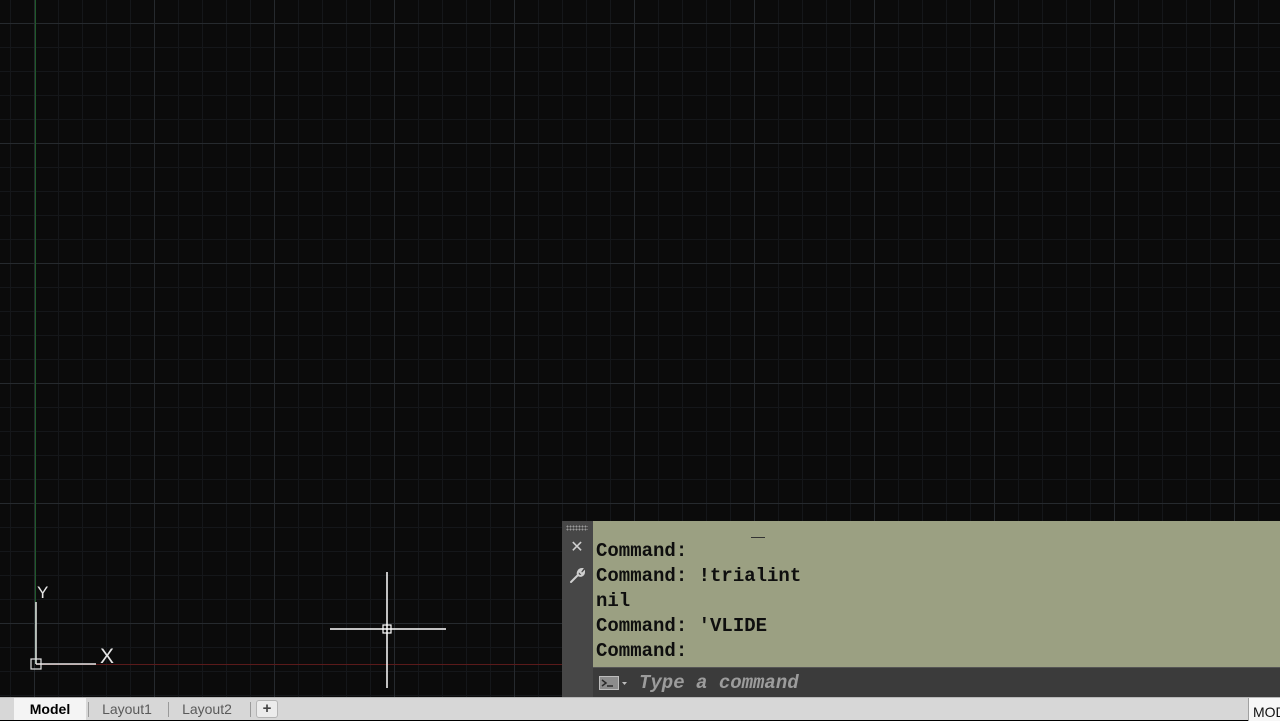  I want to click on ucs-x-label: X, so click(107, 656).